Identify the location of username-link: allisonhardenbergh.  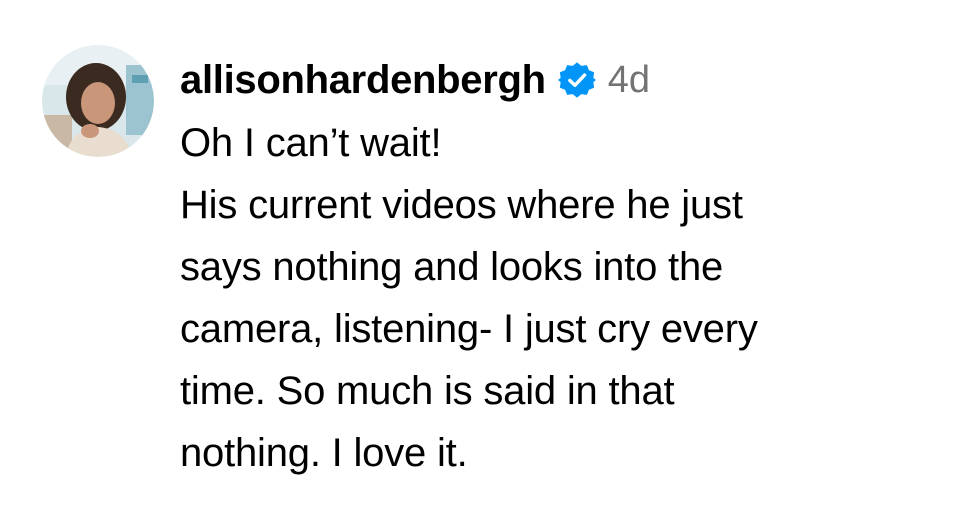
(363, 80).